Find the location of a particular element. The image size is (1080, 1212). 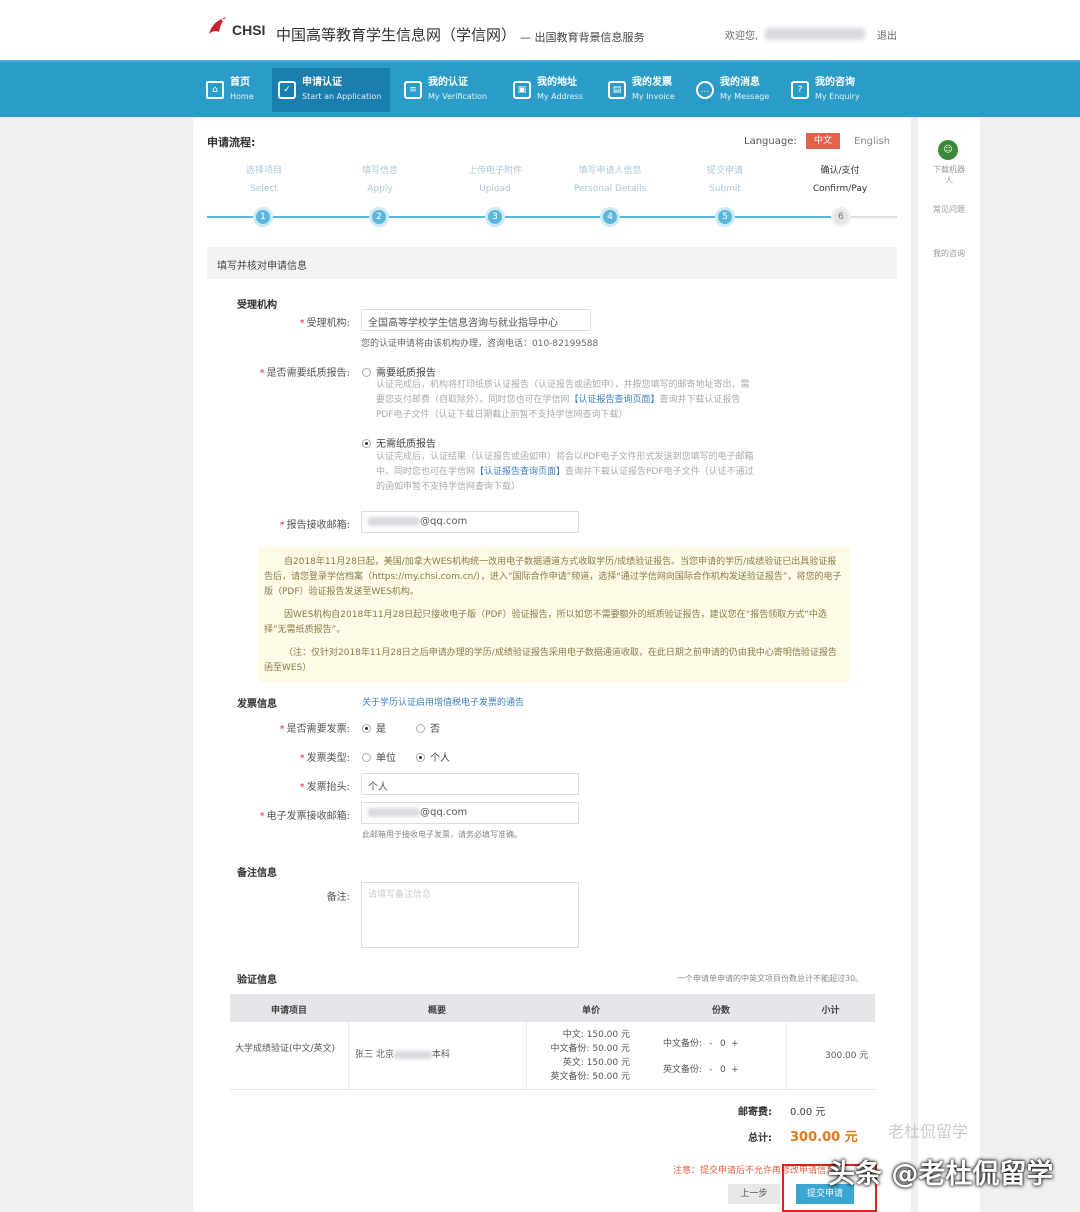

side-enquiry-link: 我的咨询 is located at coordinates (949, 253).